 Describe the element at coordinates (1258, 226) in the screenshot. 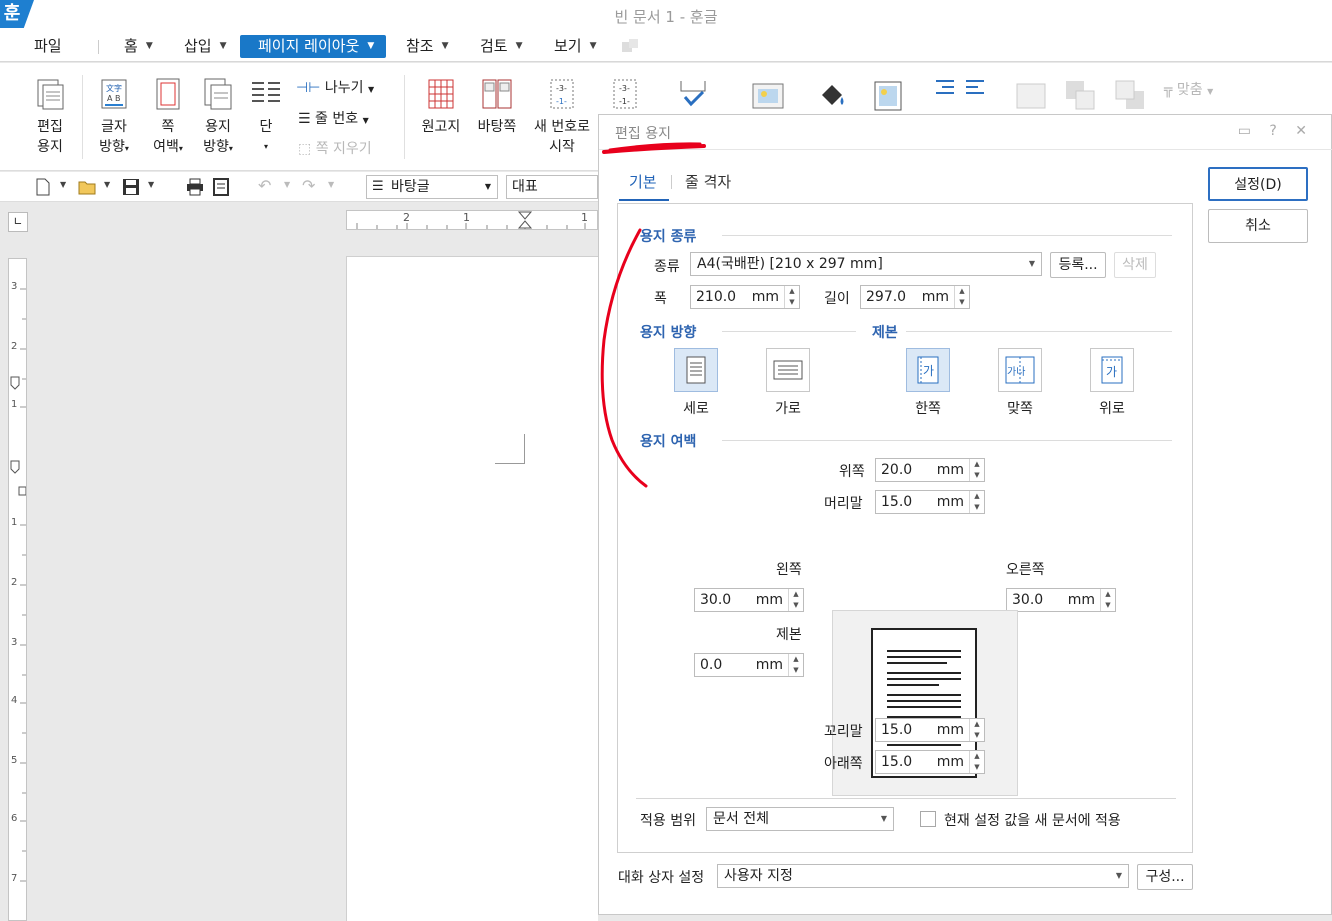

I see `cancel-button: 취소` at that location.